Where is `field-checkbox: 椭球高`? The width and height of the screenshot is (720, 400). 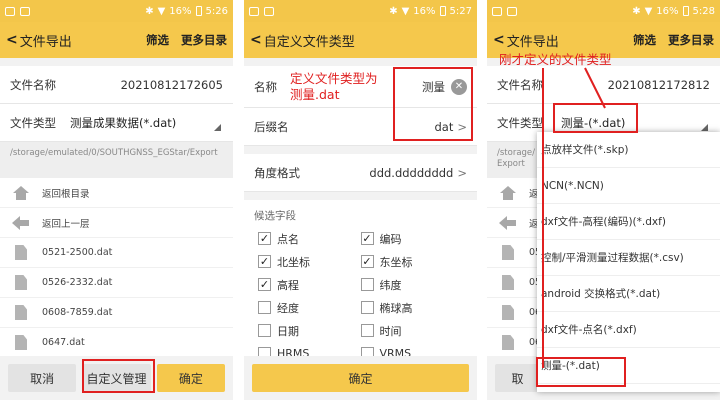
field-checkbox: 椭球高 is located at coordinates (412, 307).